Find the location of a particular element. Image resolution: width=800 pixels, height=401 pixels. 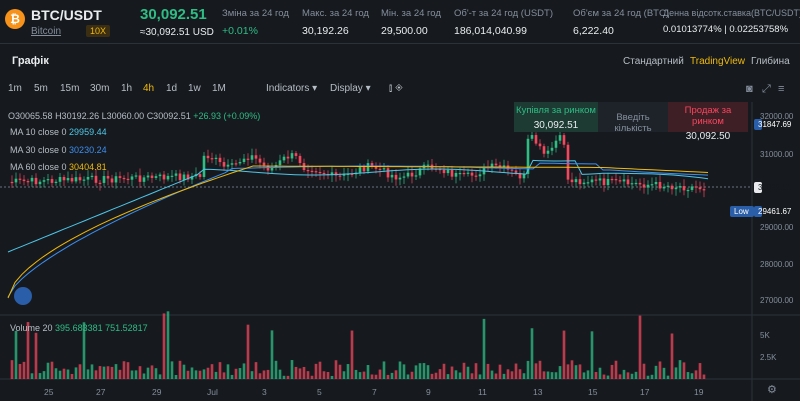

market-buy-button: Купівля за ринком 30,092.51 is located at coordinates (556, 117).